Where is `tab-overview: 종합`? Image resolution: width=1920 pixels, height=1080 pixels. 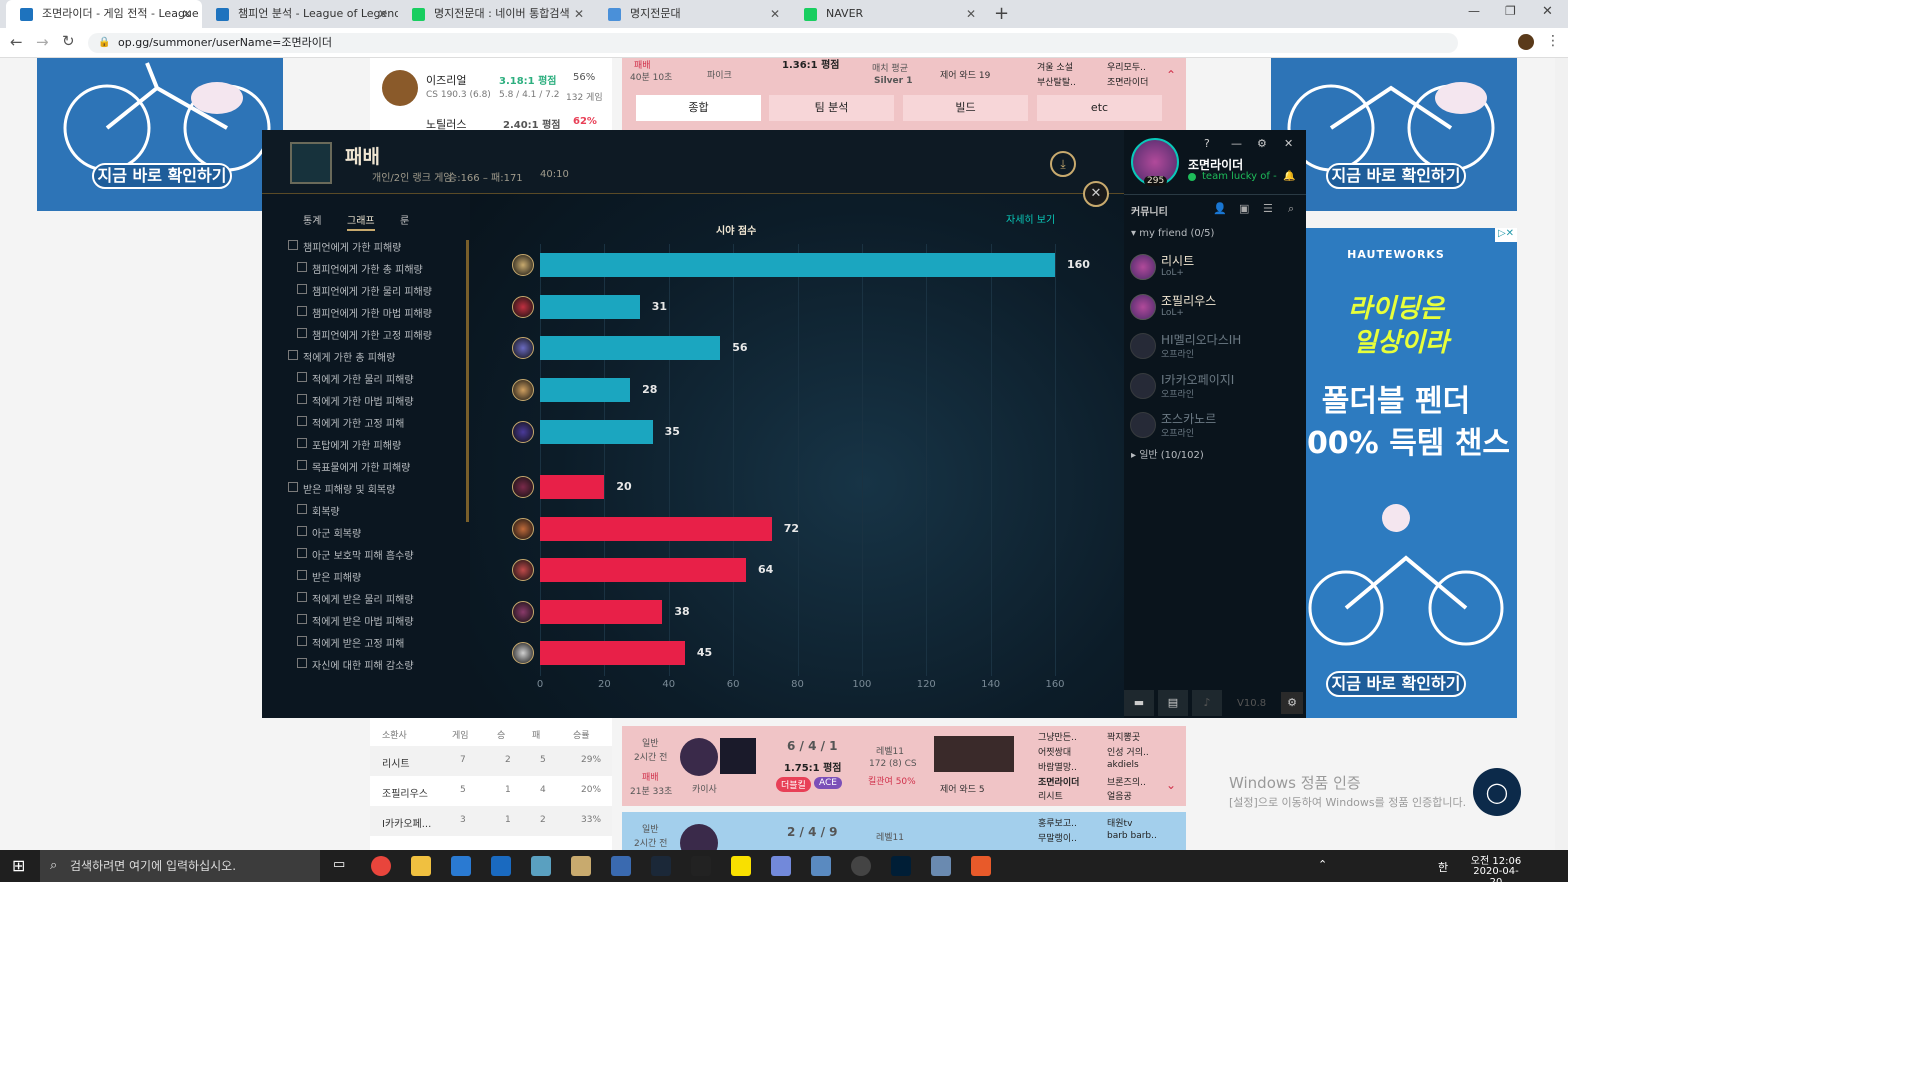
tab-overview: 종합 is located at coordinates (698, 108).